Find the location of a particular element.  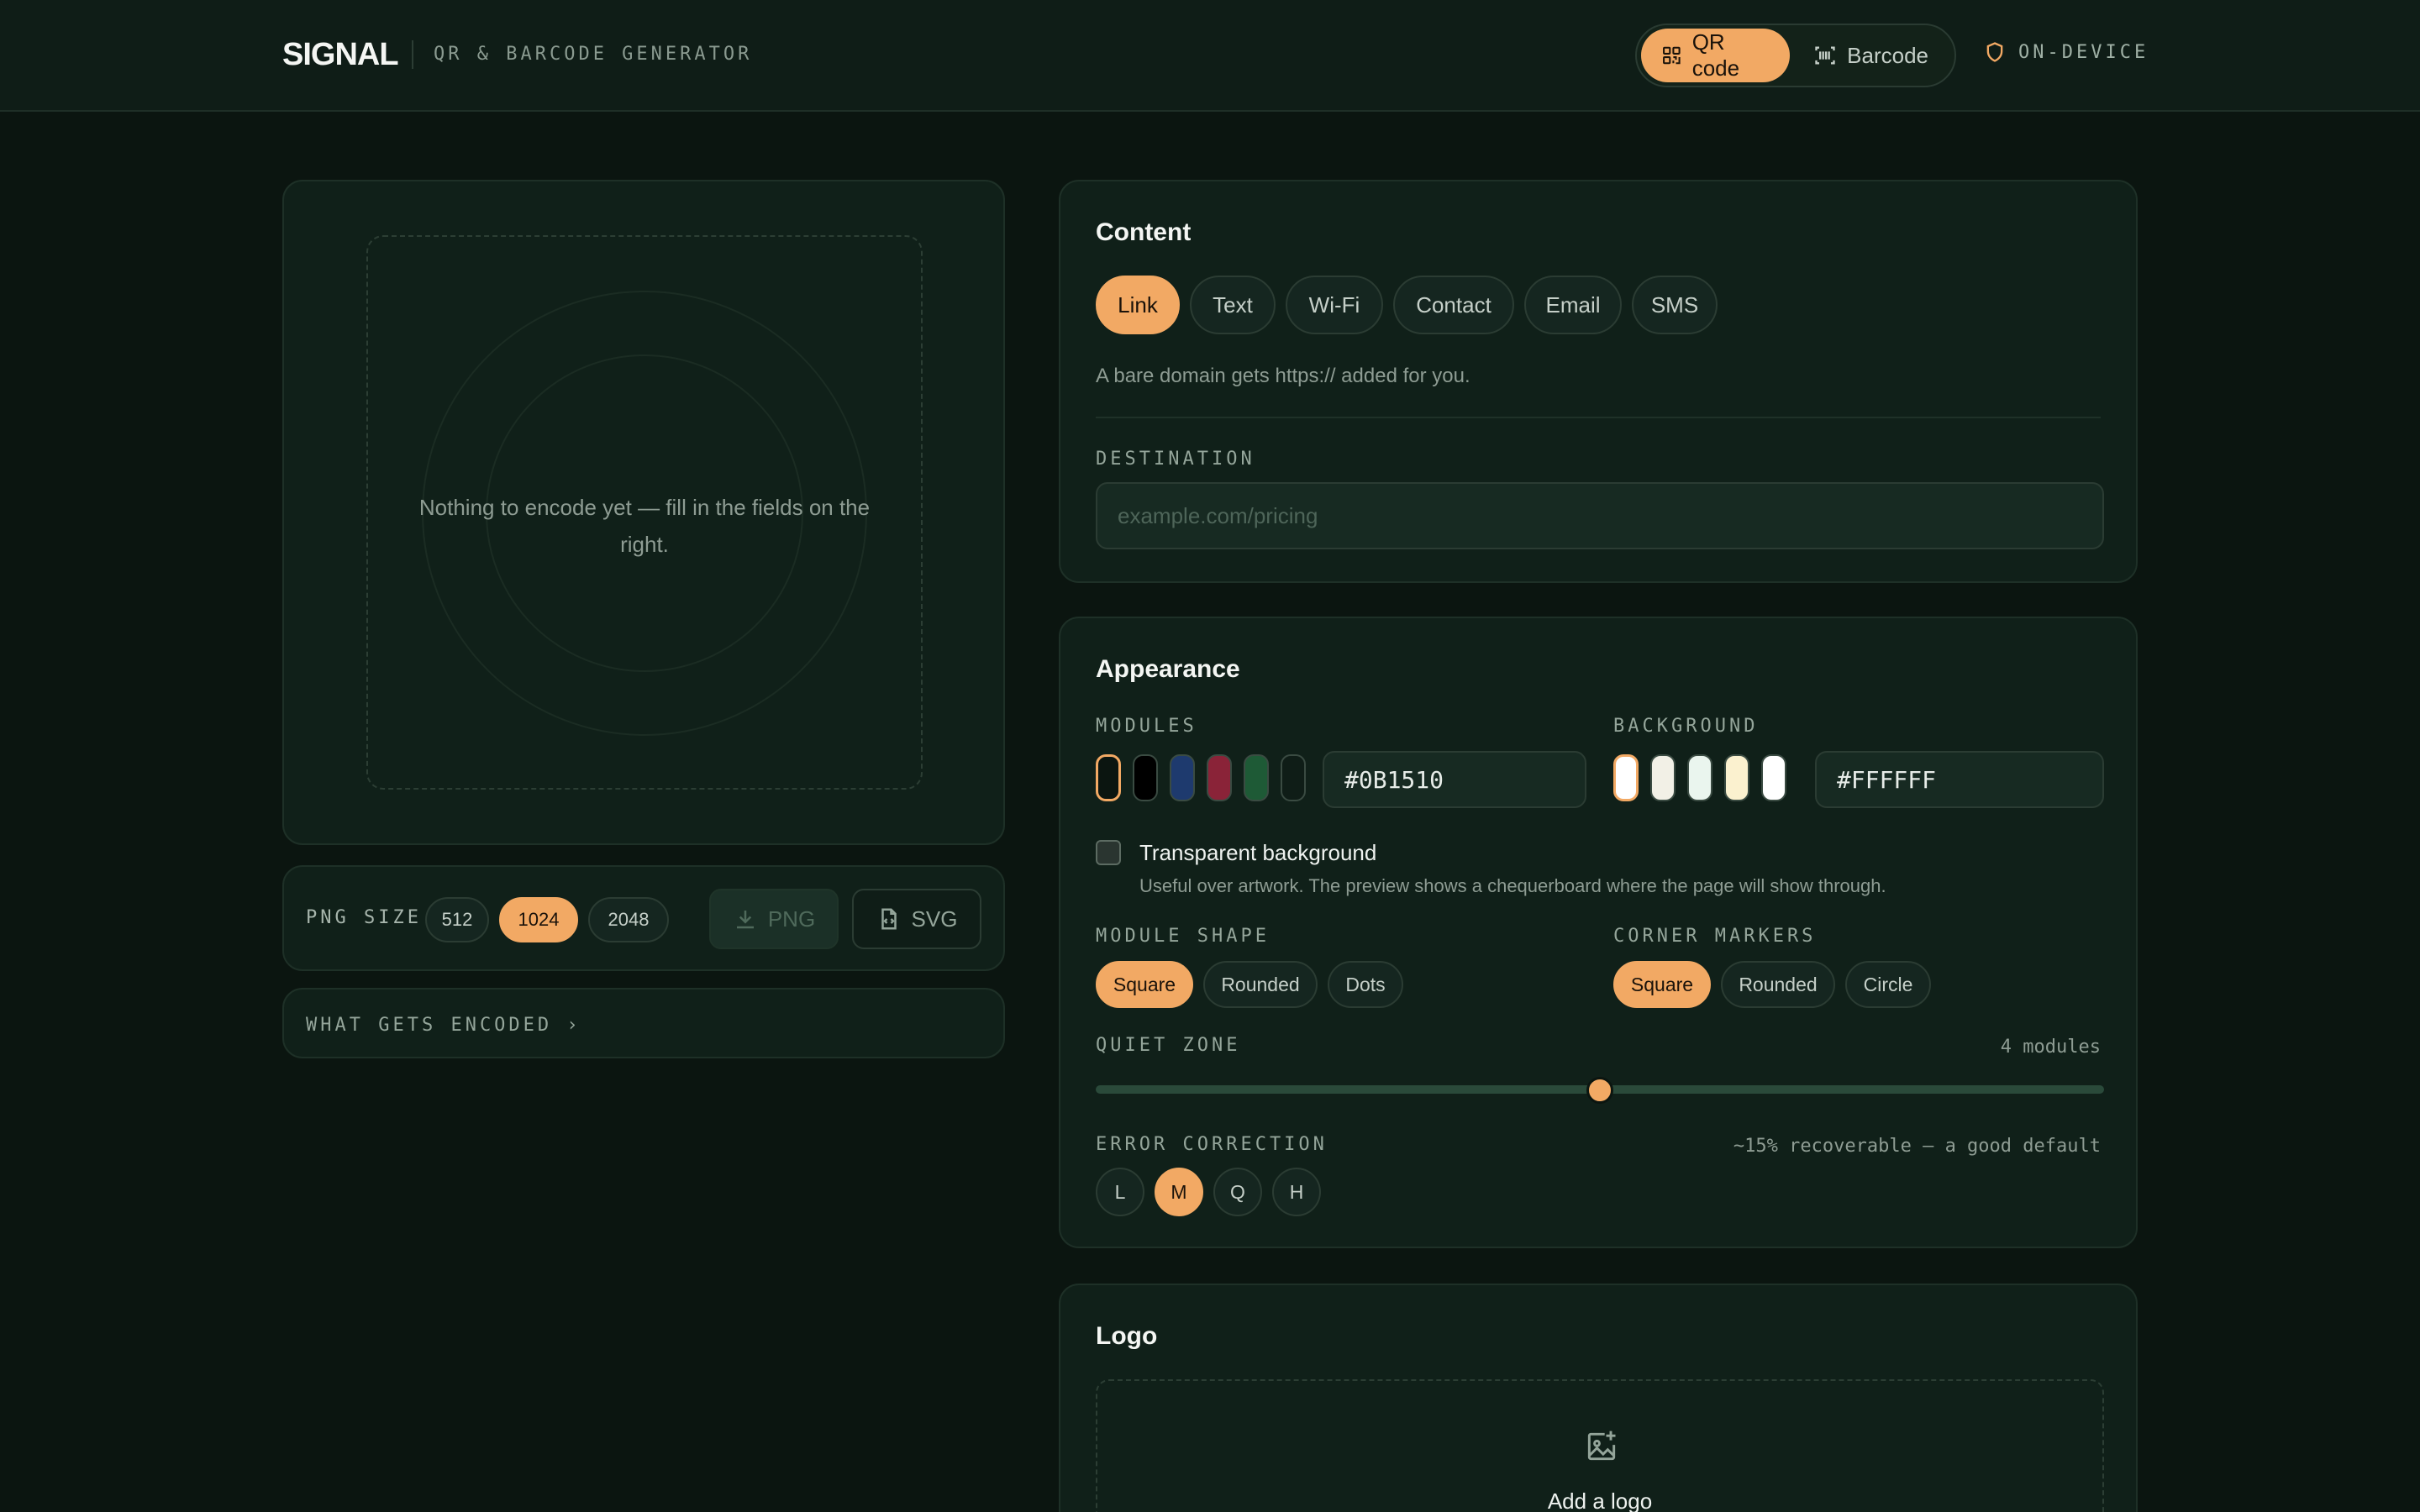

content-title: Content is located at coordinates (1144, 232).